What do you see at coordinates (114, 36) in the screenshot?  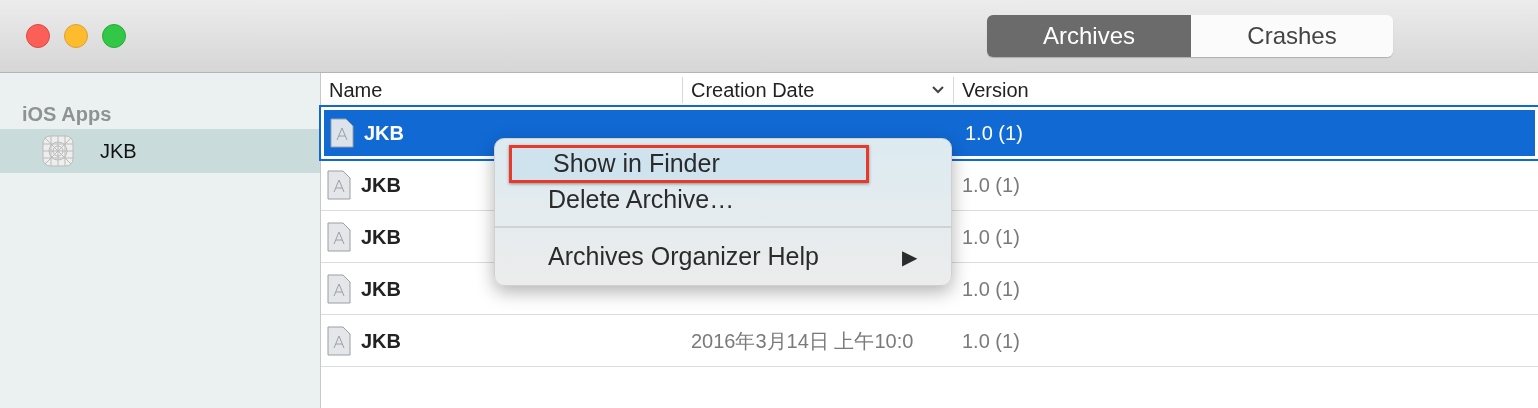 I see `zoom-window-button` at bounding box center [114, 36].